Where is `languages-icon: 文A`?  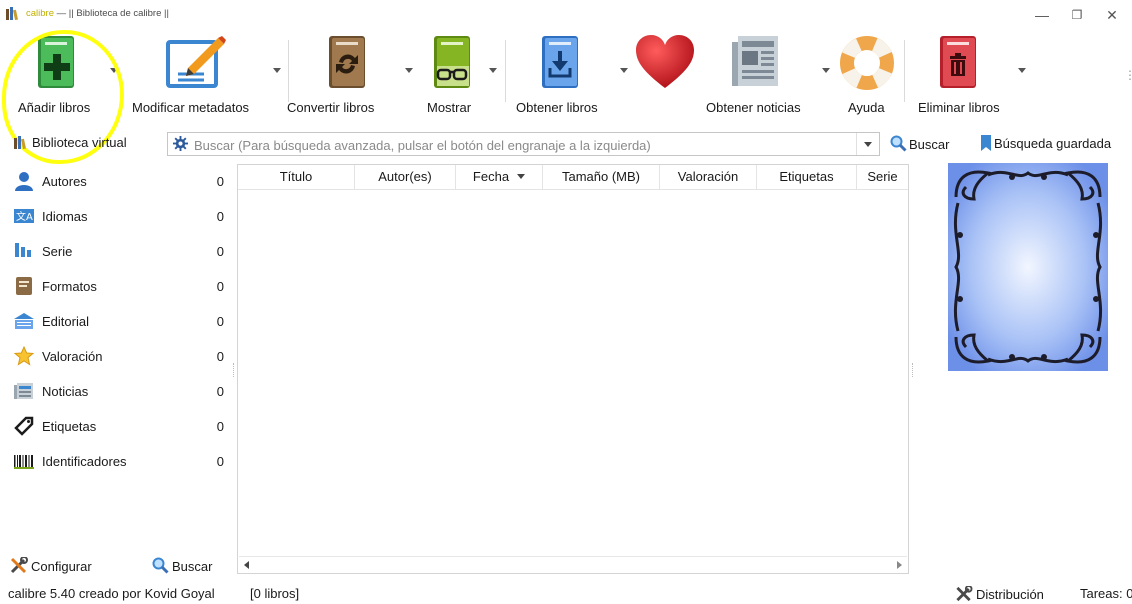
languages-icon: 文A is located at coordinates (24, 216).